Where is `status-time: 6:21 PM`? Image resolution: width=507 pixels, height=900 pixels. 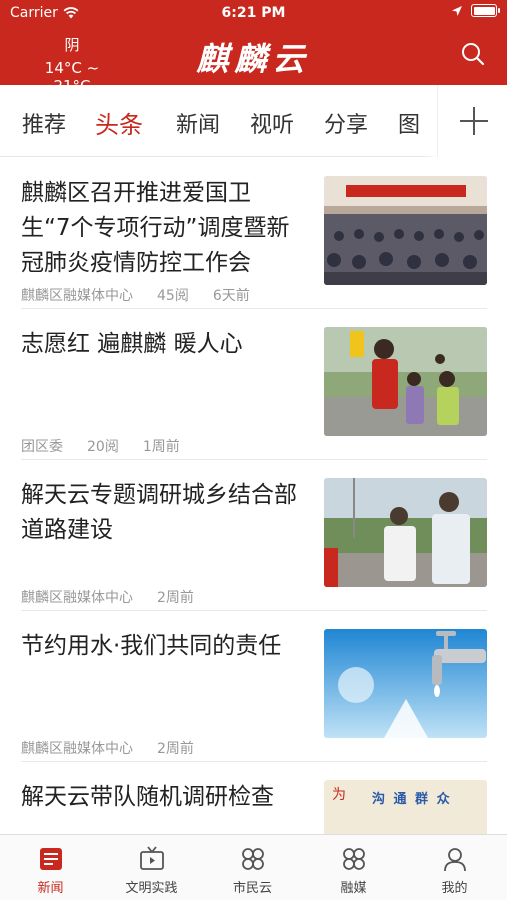 status-time: 6:21 PM is located at coordinates (253, 13).